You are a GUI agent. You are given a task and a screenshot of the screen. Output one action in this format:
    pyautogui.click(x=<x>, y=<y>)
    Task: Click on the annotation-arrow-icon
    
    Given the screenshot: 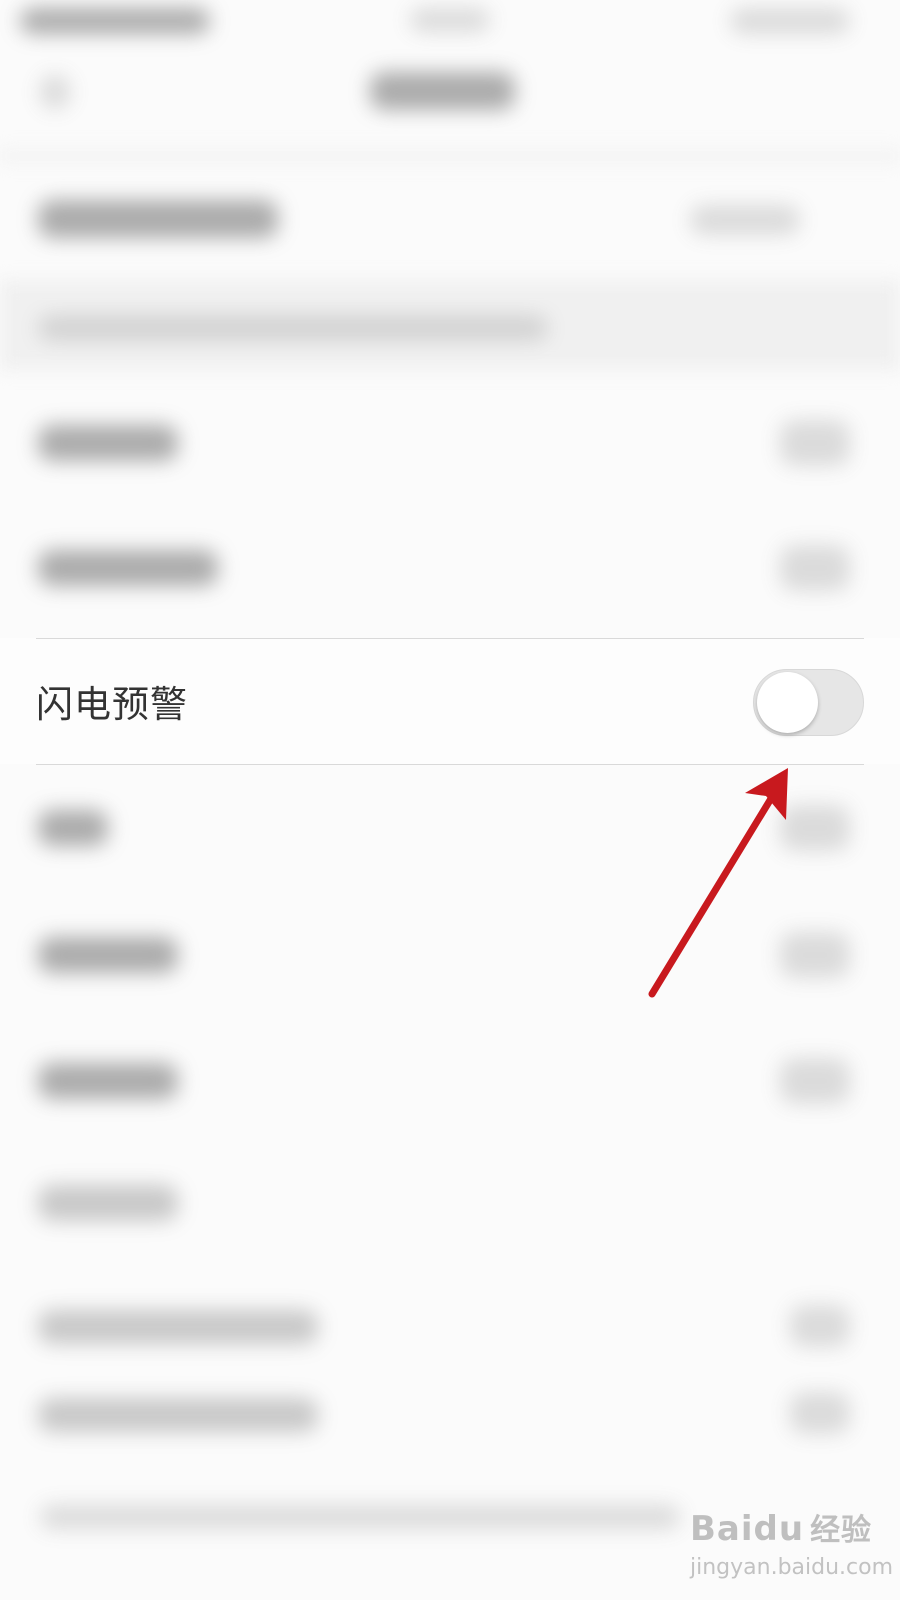 What is the action you would take?
    pyautogui.click(x=718, y=883)
    